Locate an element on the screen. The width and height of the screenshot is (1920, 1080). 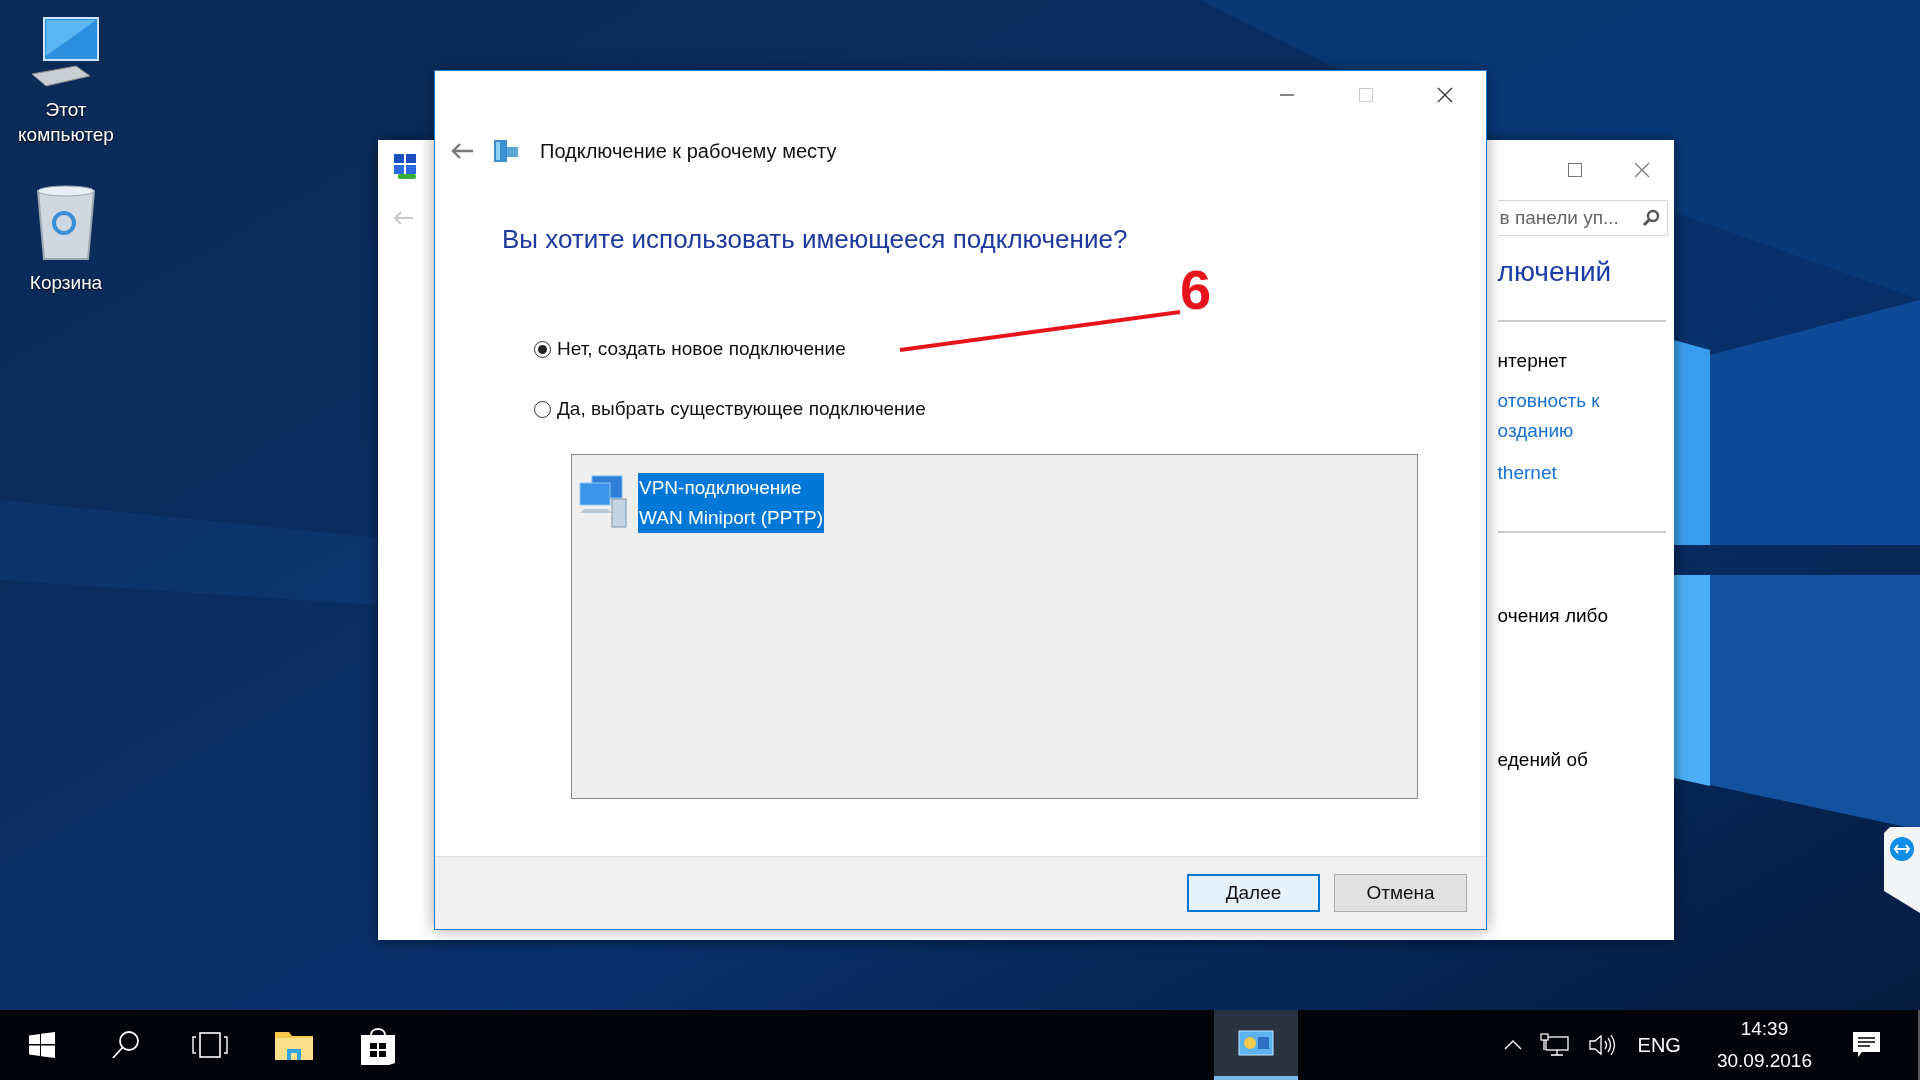
workplace-connection-icon is located at coordinates (506, 151).